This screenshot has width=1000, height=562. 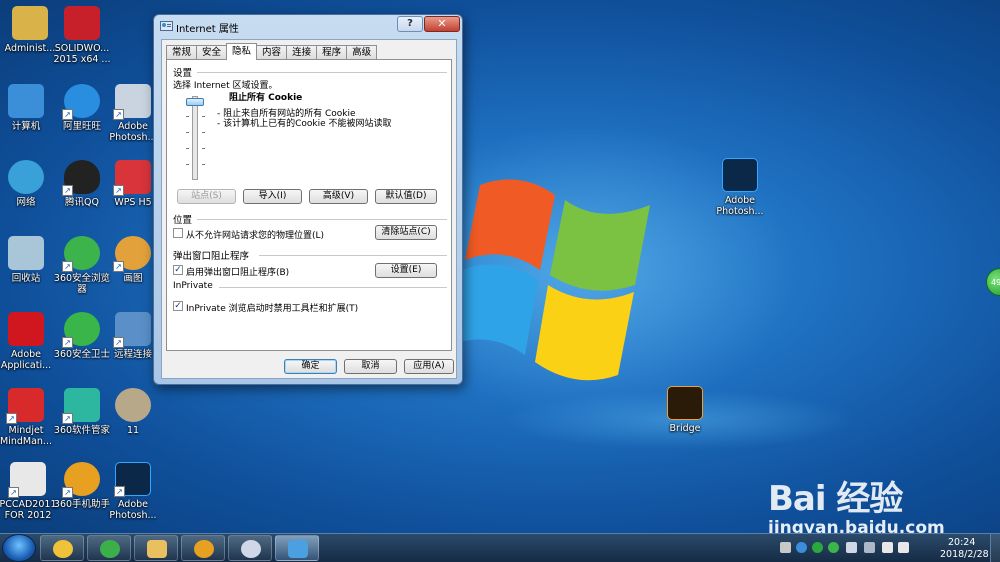 I want to click on desktop-icon-360-phone: ↗ 360手机助手, so click(x=82, y=486).